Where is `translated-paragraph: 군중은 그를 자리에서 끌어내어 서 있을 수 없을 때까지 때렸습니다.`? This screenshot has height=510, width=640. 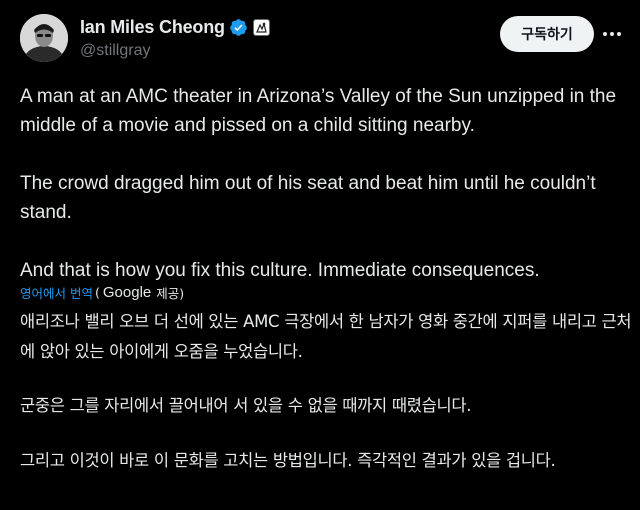 translated-paragraph: 군중은 그를 자리에서 끌어내어 서 있을 수 없을 때까지 때렸습니다. is located at coordinates (246, 405).